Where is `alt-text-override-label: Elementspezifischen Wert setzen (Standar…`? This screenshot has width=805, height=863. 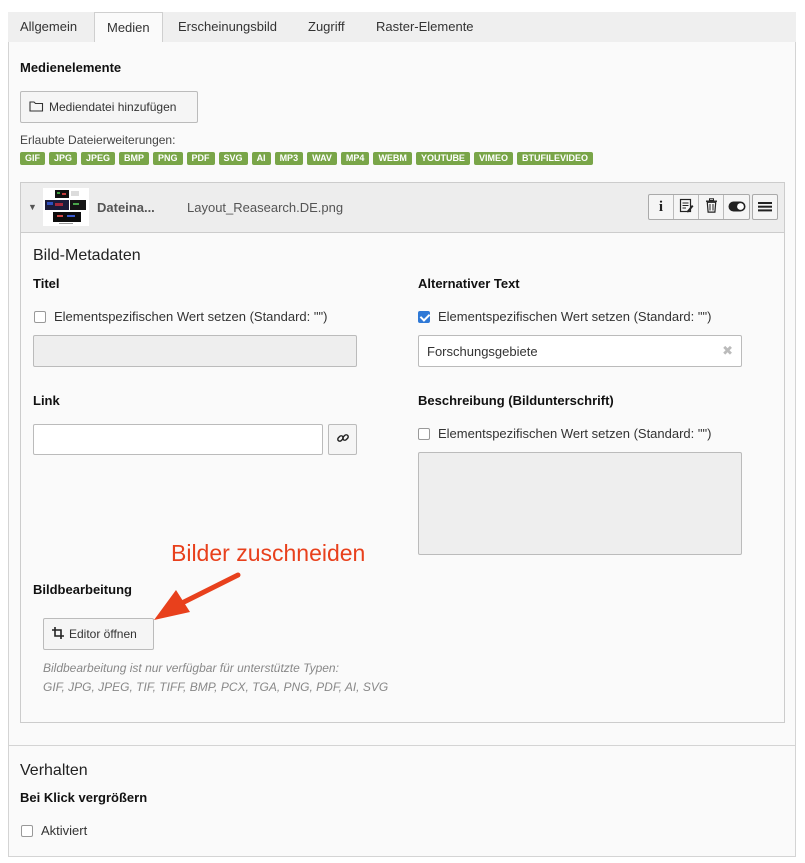 alt-text-override-label: Elementspezifischen Wert setzen (Standar… is located at coordinates (575, 316).